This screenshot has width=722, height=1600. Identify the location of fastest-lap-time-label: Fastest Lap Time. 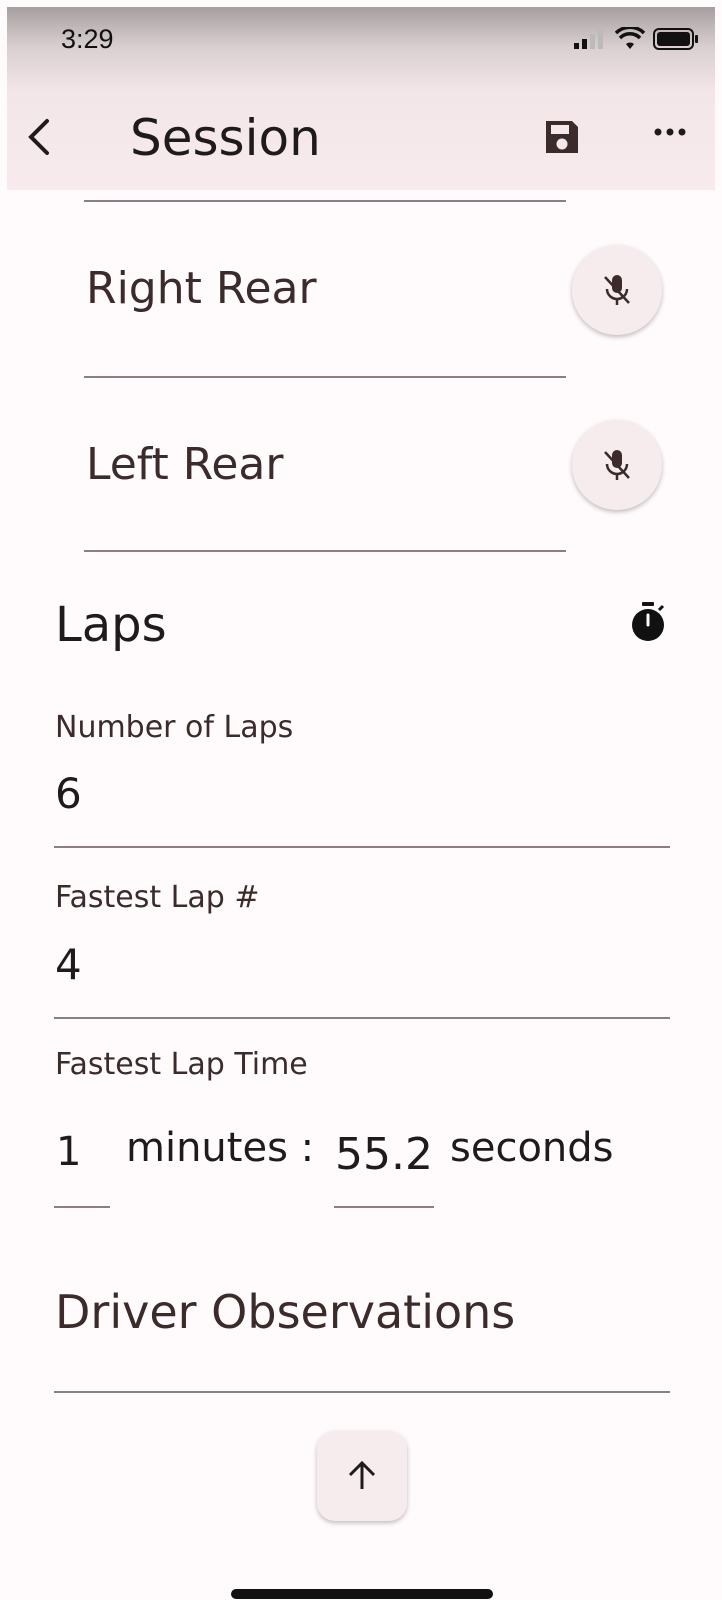
(181, 1064).